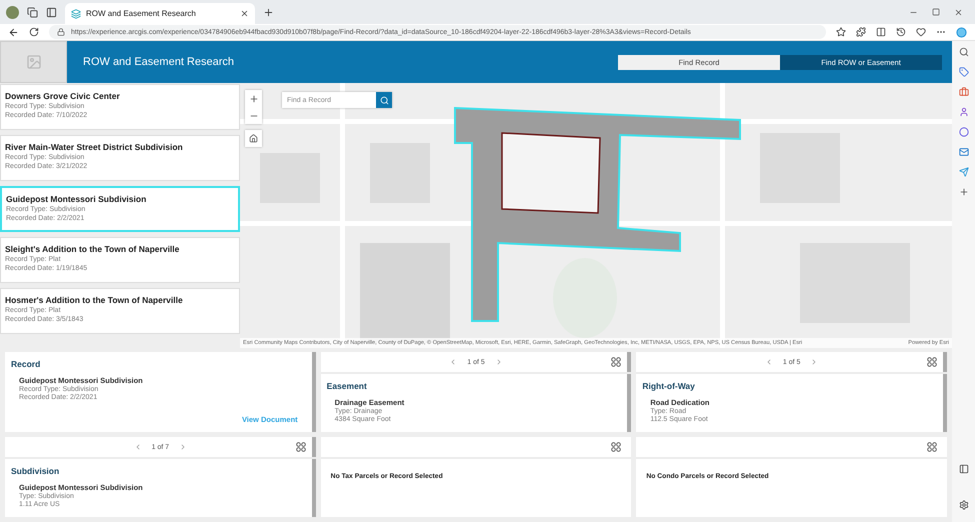 The width and height of the screenshot is (975, 522). Describe the element at coordinates (347, 386) in the screenshot. I see `card-title: Easement` at that location.